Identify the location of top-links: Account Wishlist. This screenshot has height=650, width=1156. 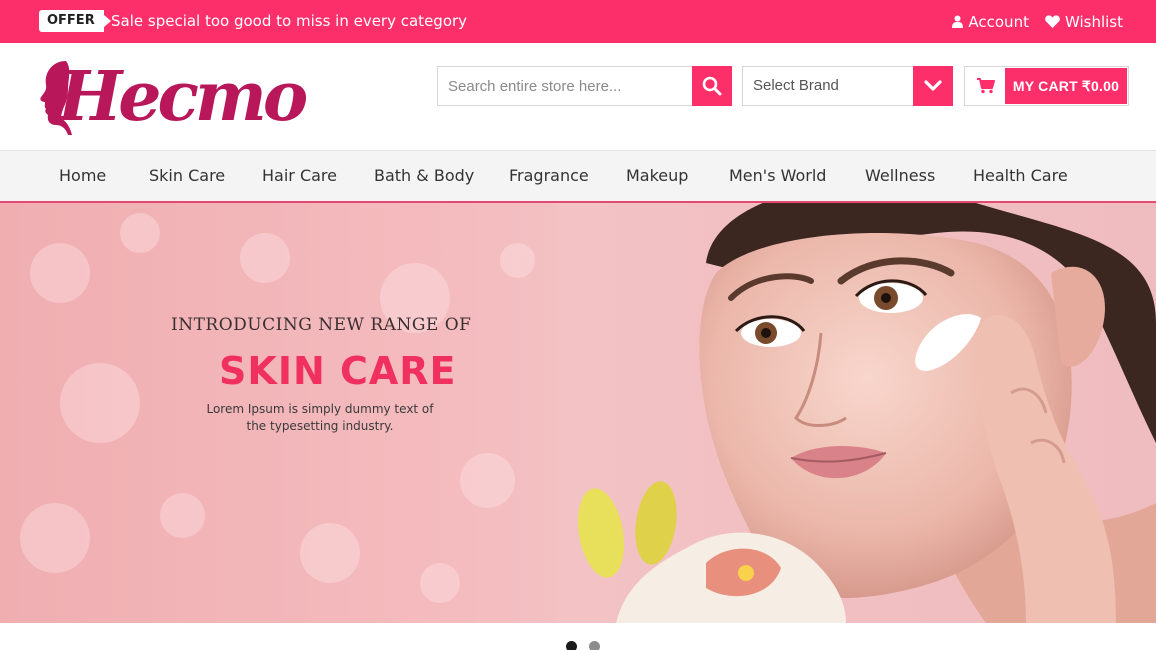
(1037, 21).